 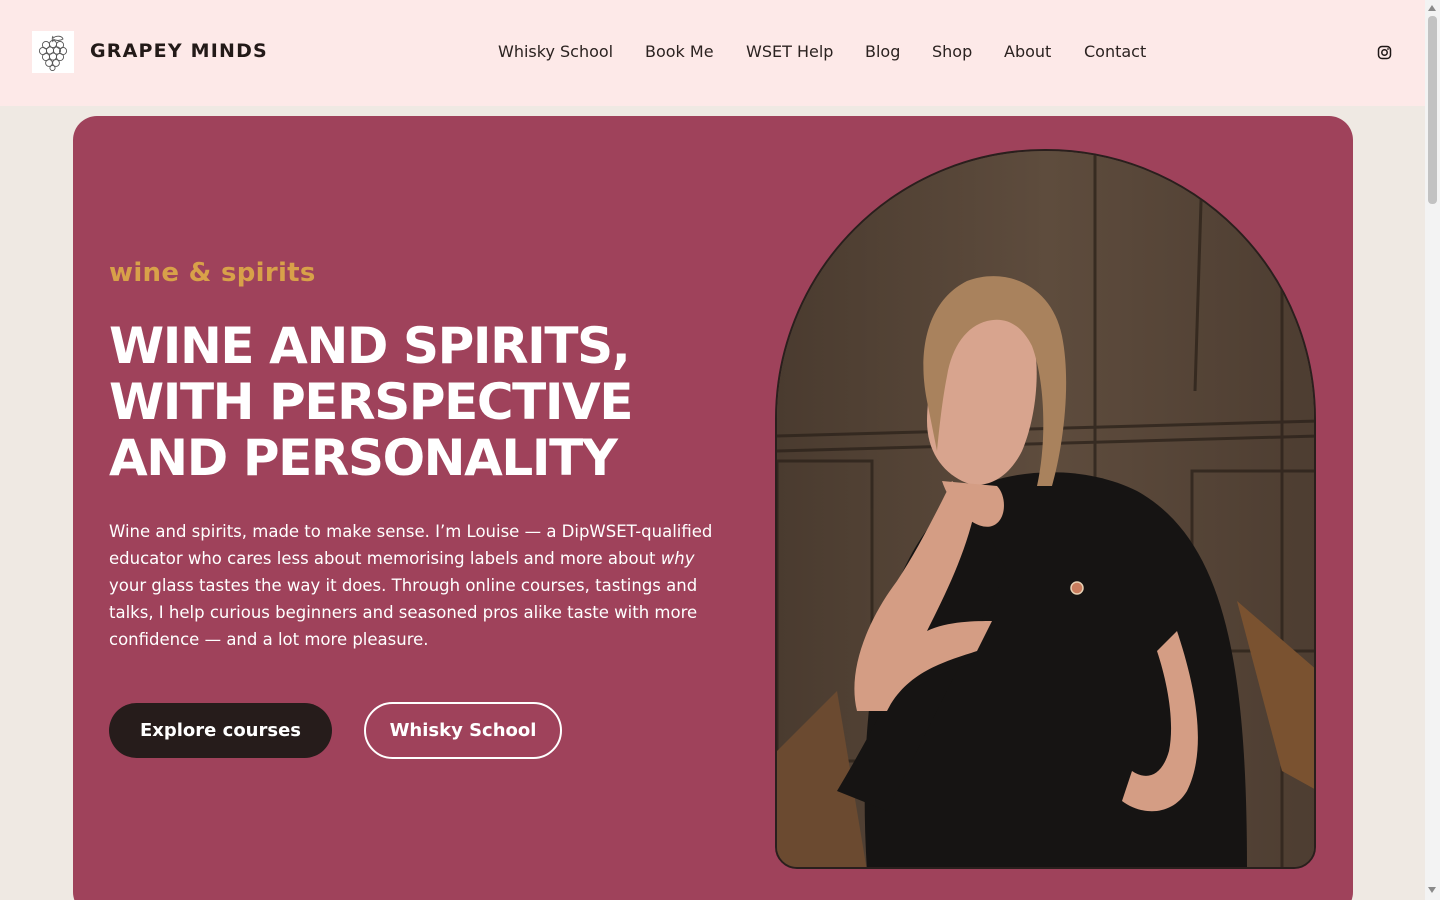 I want to click on logo, so click(x=53, y=52).